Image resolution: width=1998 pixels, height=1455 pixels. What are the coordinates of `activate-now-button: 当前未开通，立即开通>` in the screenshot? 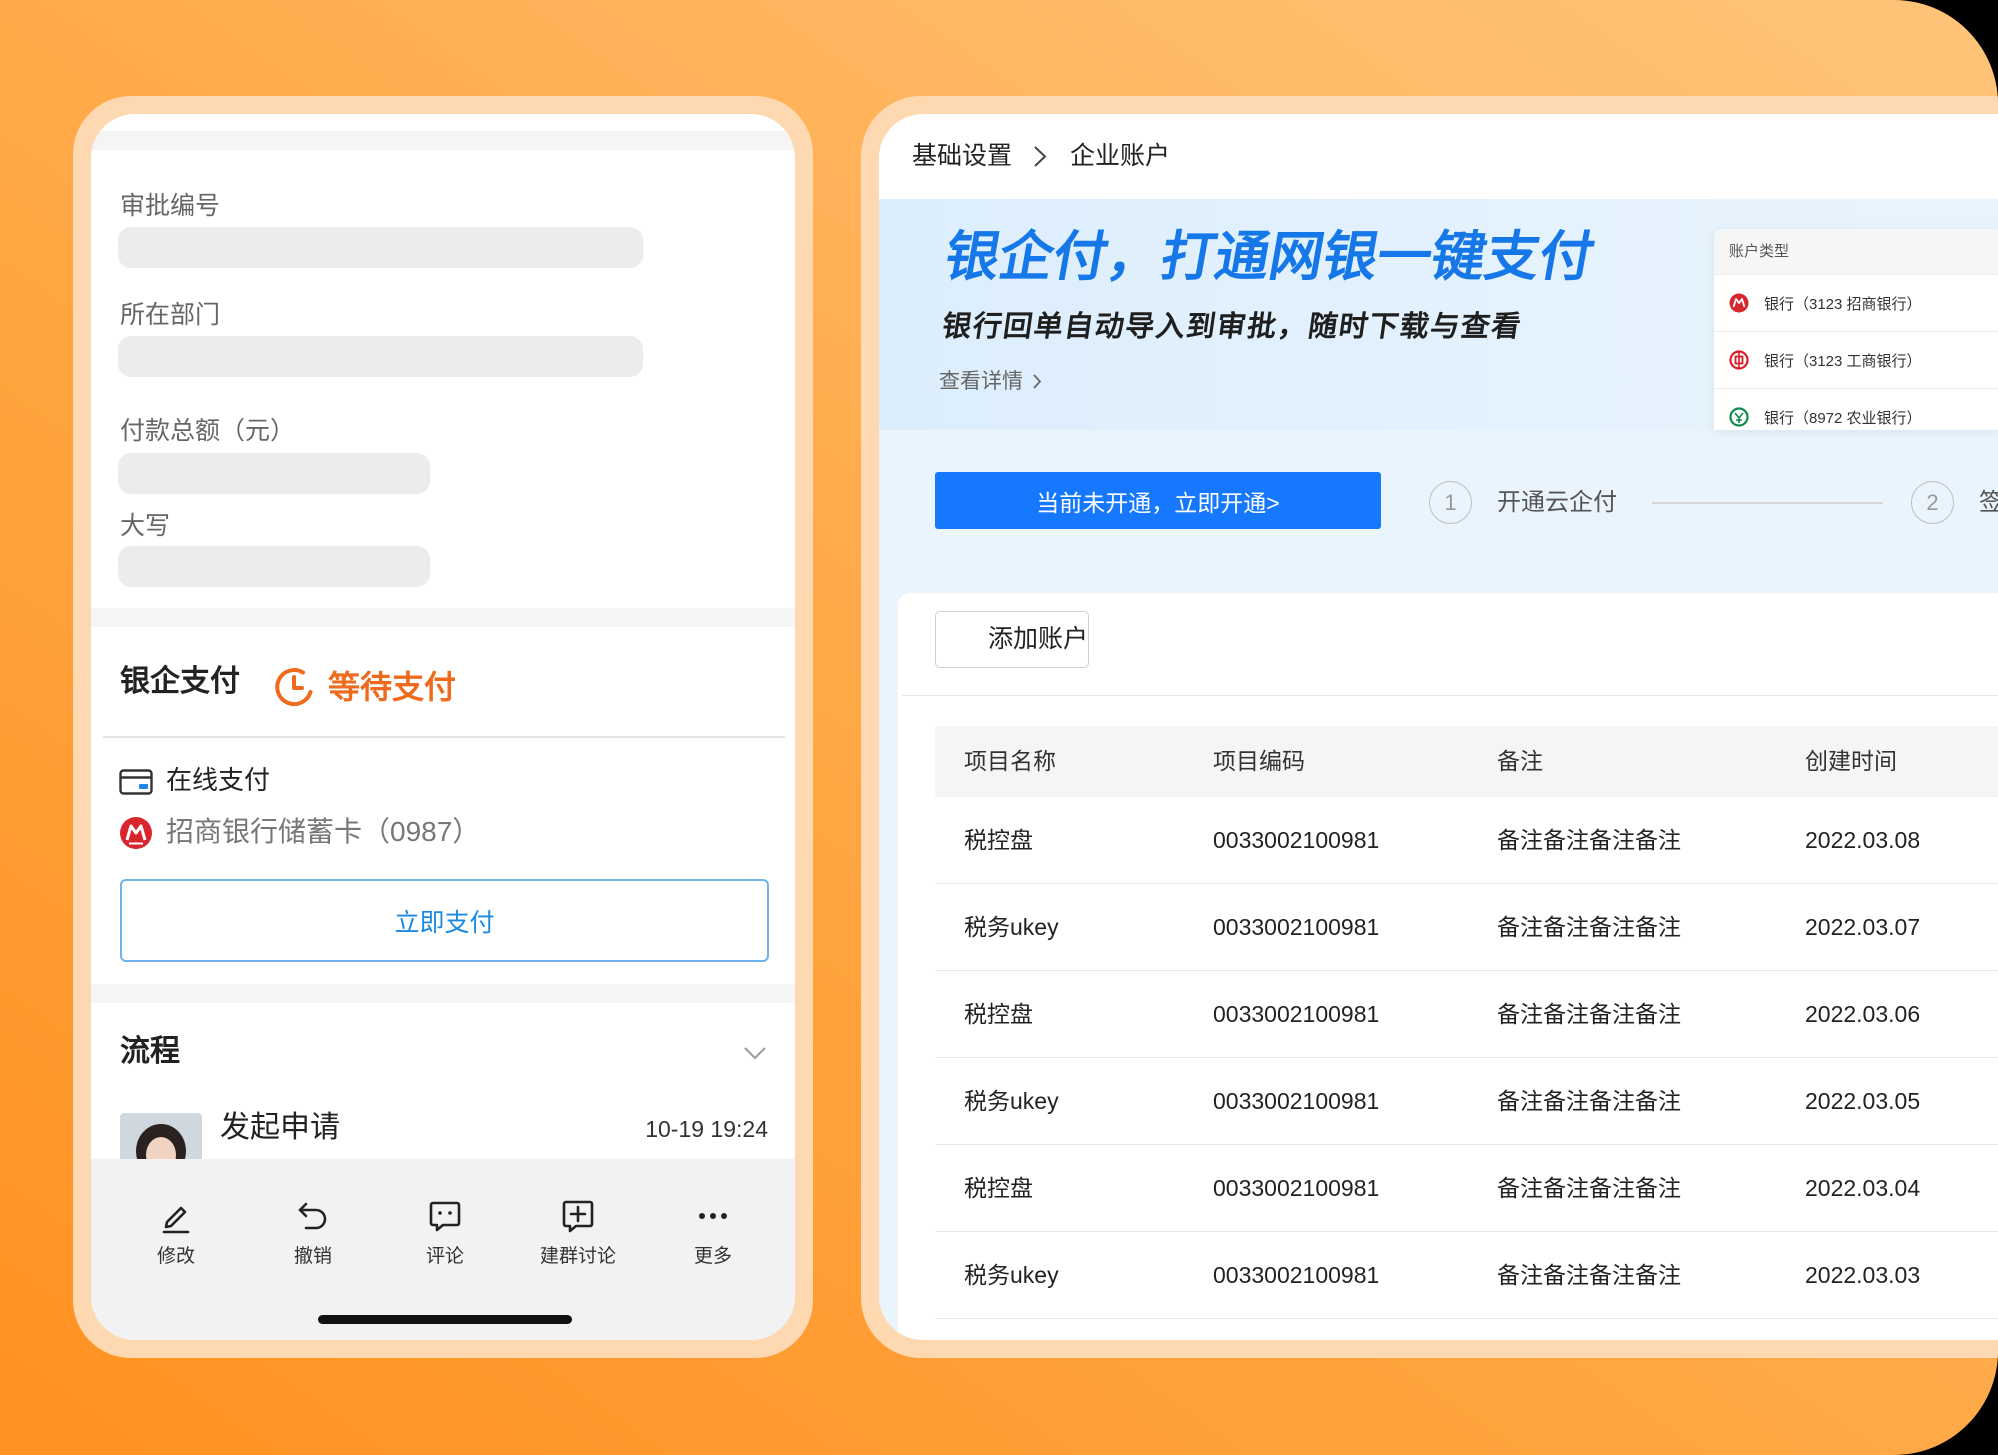 It's located at (1158, 500).